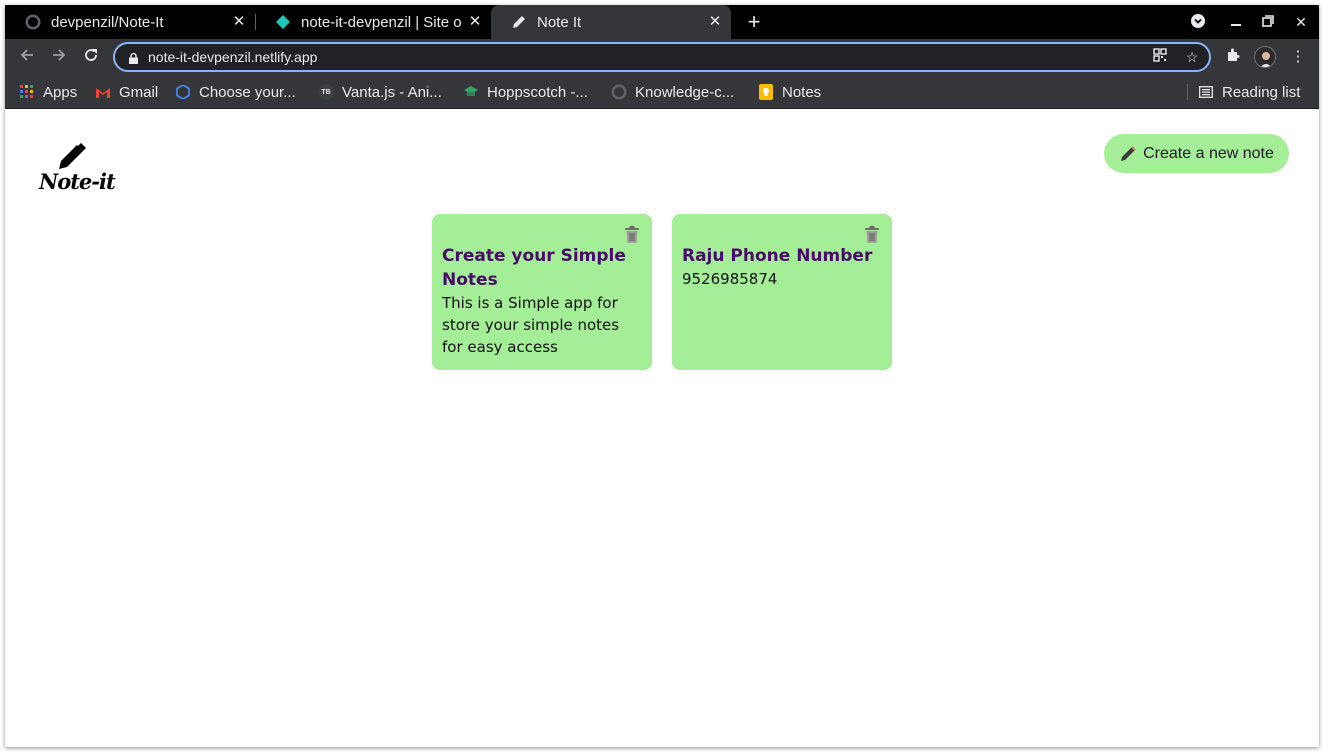 This screenshot has width=1328, height=755. What do you see at coordinates (27, 92) in the screenshot?
I see `apps-grid-icon` at bounding box center [27, 92].